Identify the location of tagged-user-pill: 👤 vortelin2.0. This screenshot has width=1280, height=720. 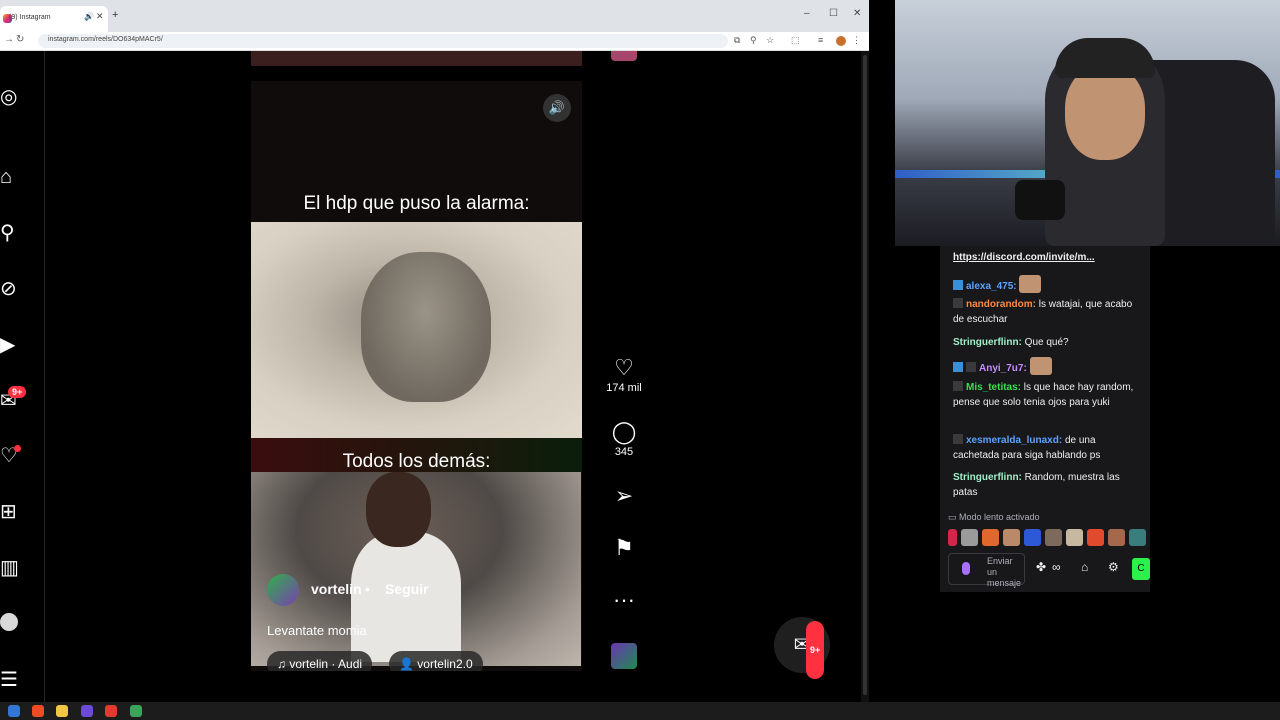
(436, 661).